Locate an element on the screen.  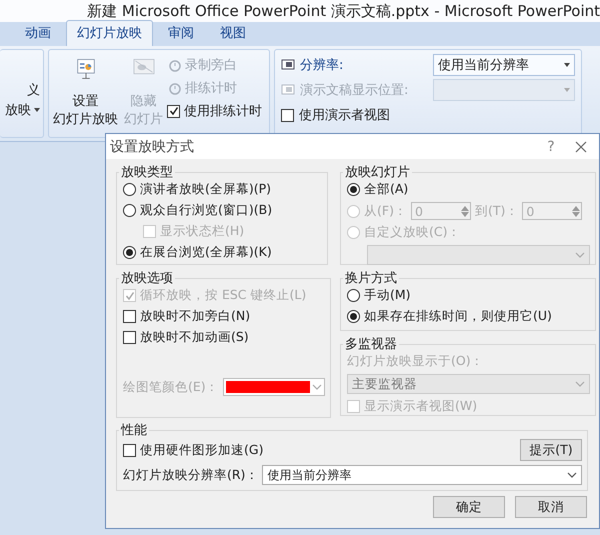
color-picker is located at coordinates (273, 387).